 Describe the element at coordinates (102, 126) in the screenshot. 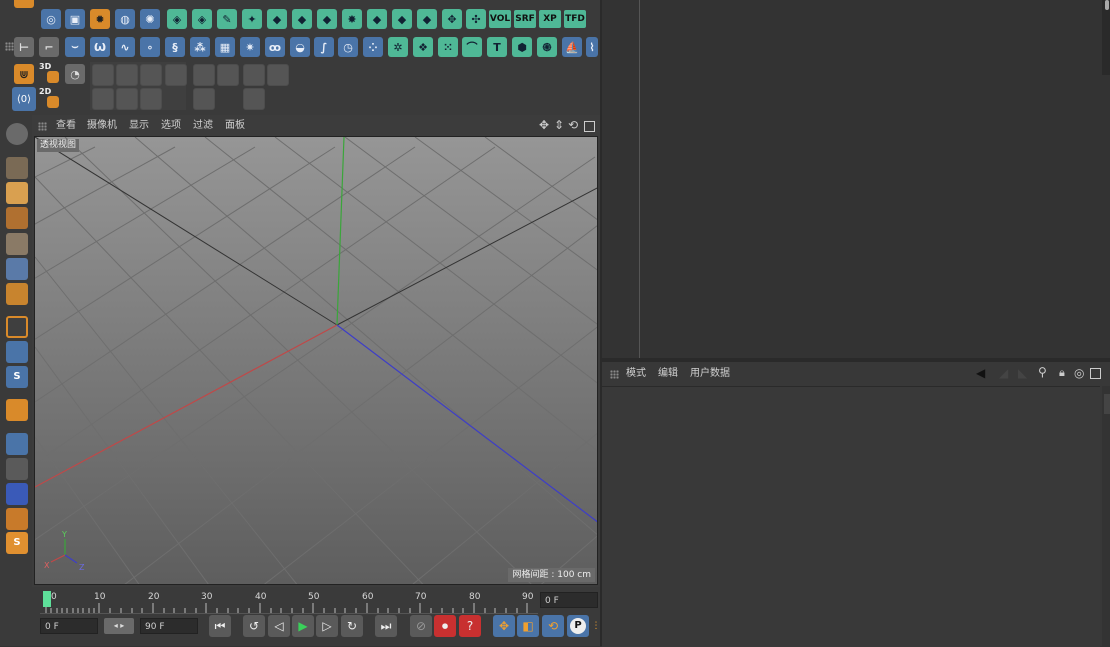

I see `menu-cameras: 摄像机` at that location.